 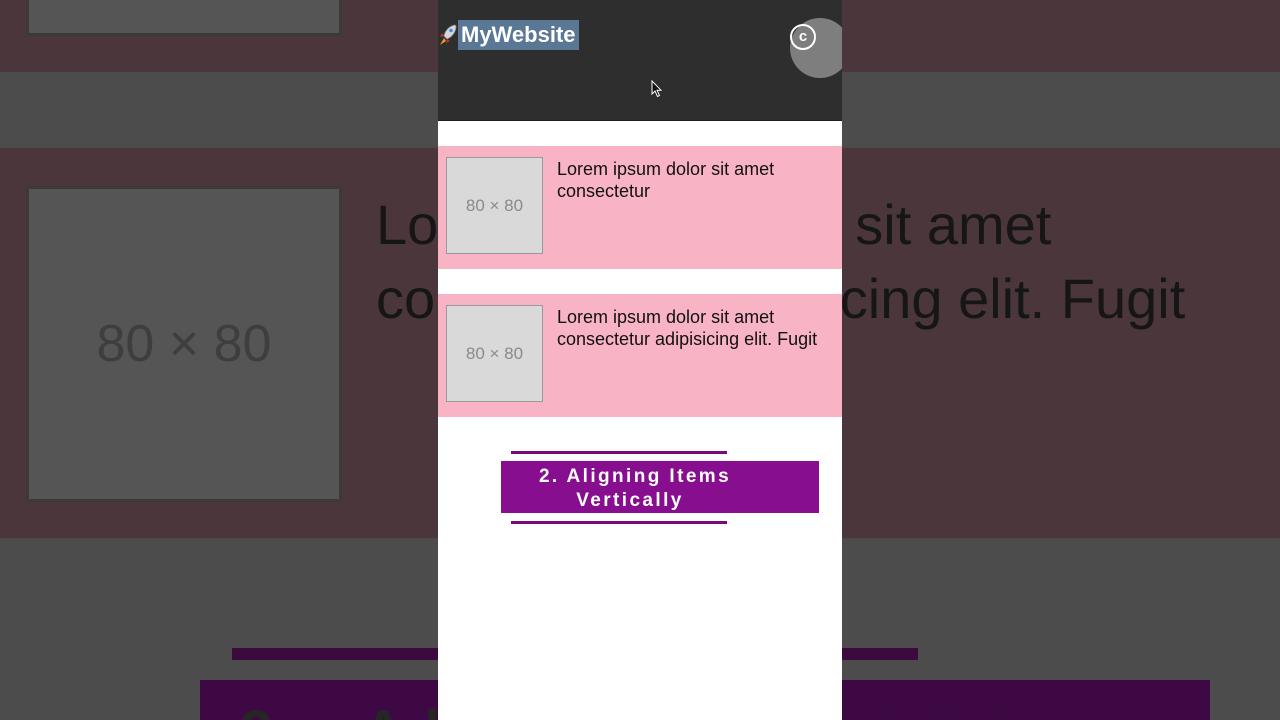 What do you see at coordinates (604, 191) in the screenshot?
I see `card-text-line: consectetur` at bounding box center [604, 191].